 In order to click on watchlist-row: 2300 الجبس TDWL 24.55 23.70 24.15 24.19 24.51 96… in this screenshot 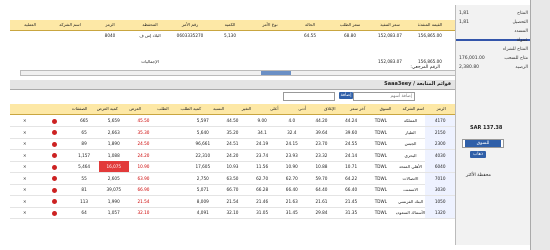, I will do `click(232, 144)`.